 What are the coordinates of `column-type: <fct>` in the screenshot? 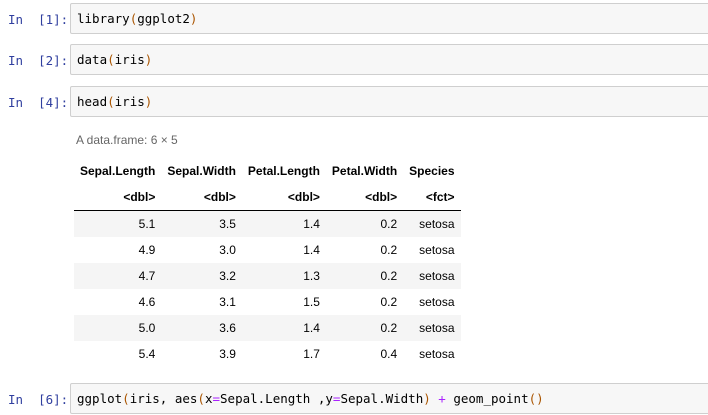 It's located at (432, 197).